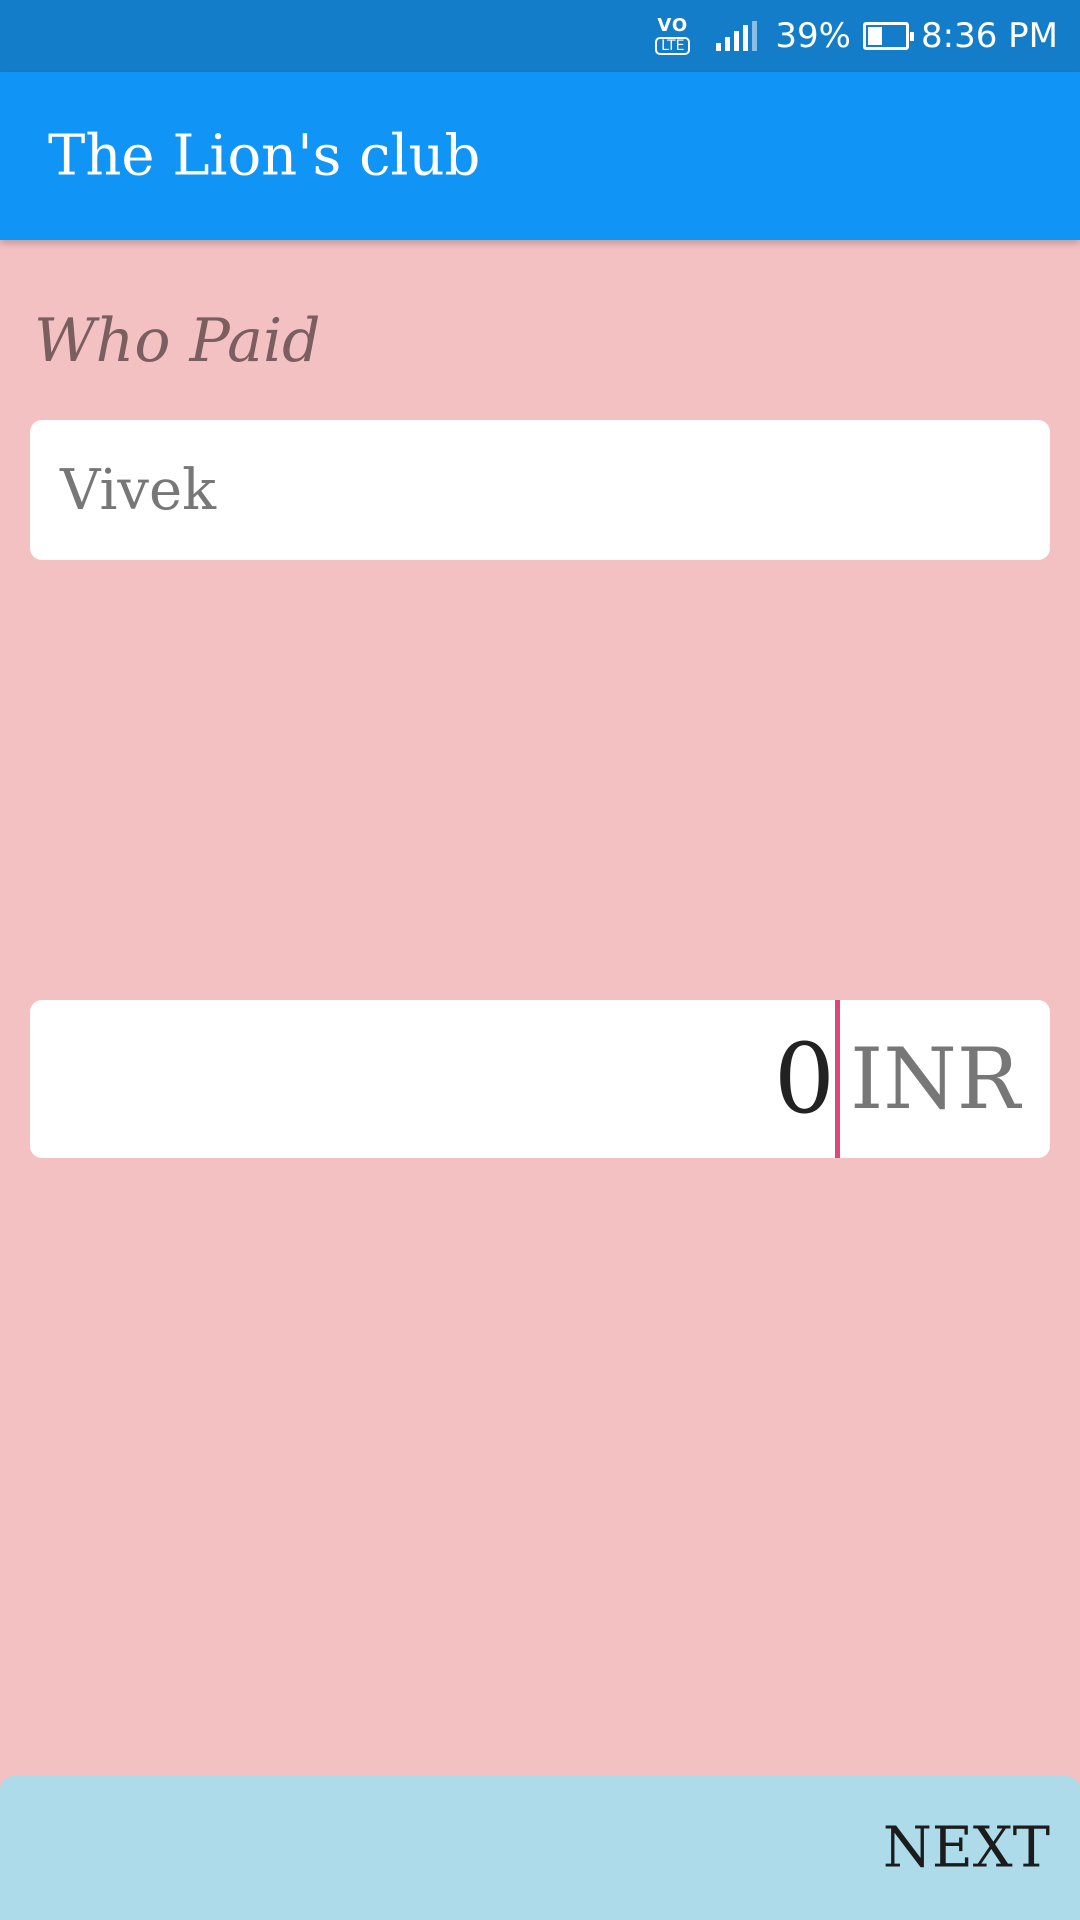 Image resolution: width=1080 pixels, height=1920 pixels. Describe the element at coordinates (673, 25) in the screenshot. I see `volte-label: VO` at that location.